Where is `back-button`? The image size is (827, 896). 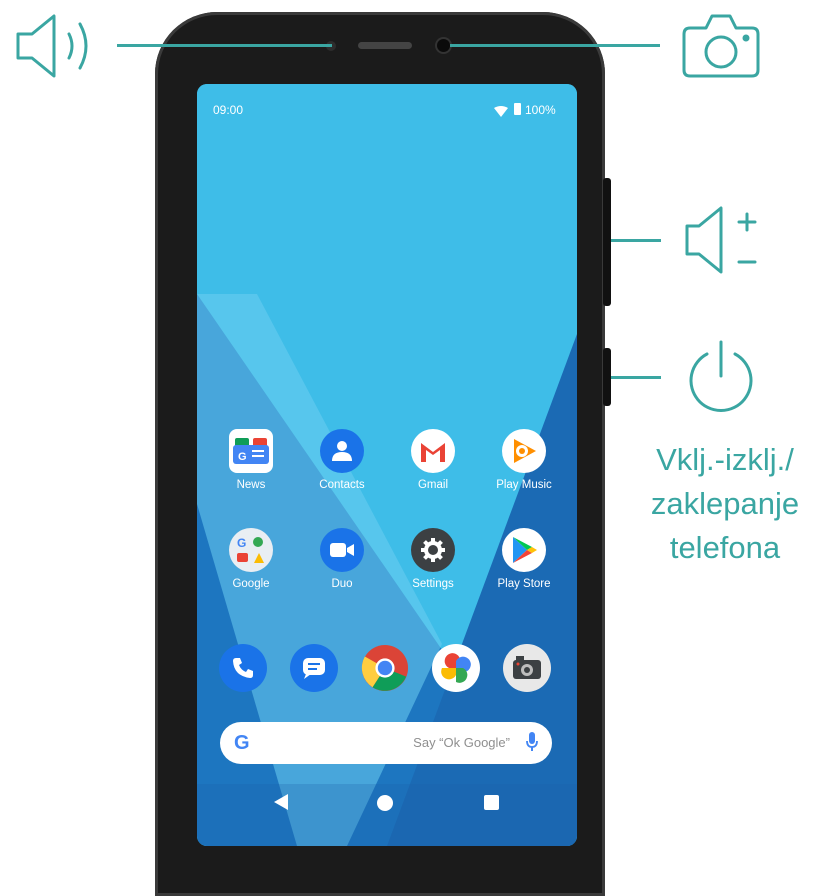 back-button is located at coordinates (281, 804).